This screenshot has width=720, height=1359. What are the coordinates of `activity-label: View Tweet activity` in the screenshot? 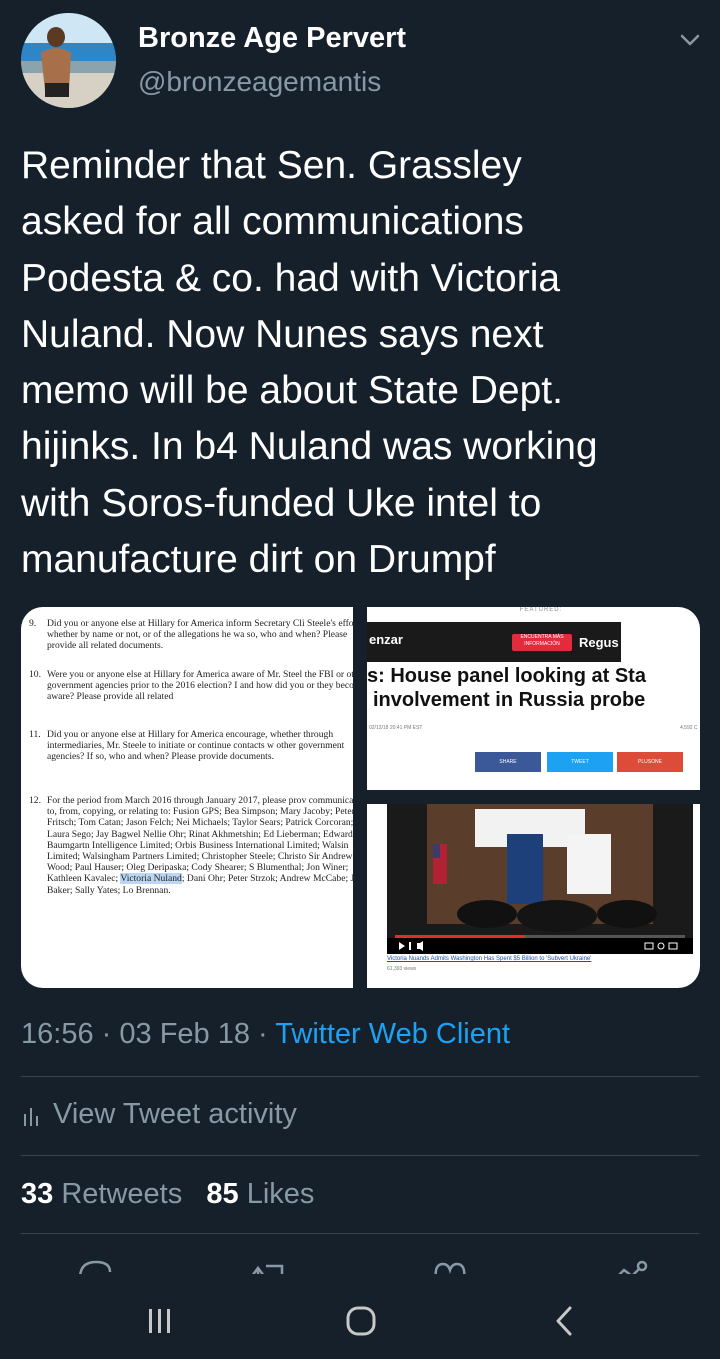 It's located at (175, 1114).